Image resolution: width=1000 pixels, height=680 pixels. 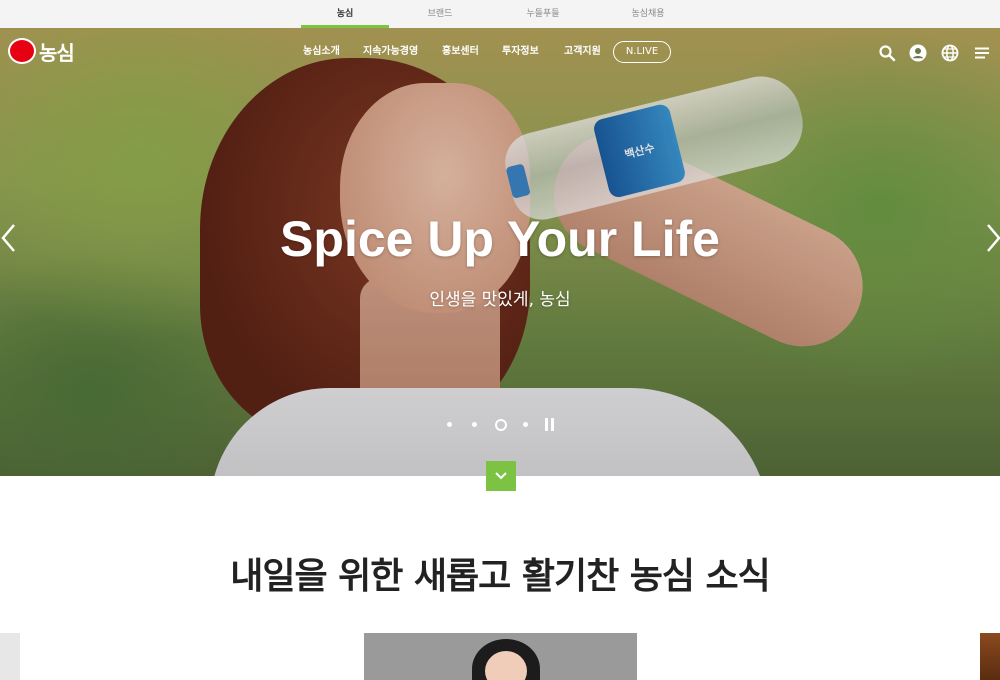 I want to click on logo-text: 농심, so click(x=57, y=52).